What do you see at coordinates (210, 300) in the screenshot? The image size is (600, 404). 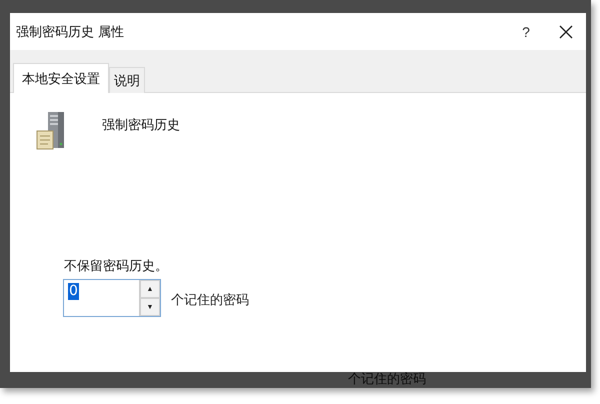 I see `unit-label: 个记住的密码` at bounding box center [210, 300].